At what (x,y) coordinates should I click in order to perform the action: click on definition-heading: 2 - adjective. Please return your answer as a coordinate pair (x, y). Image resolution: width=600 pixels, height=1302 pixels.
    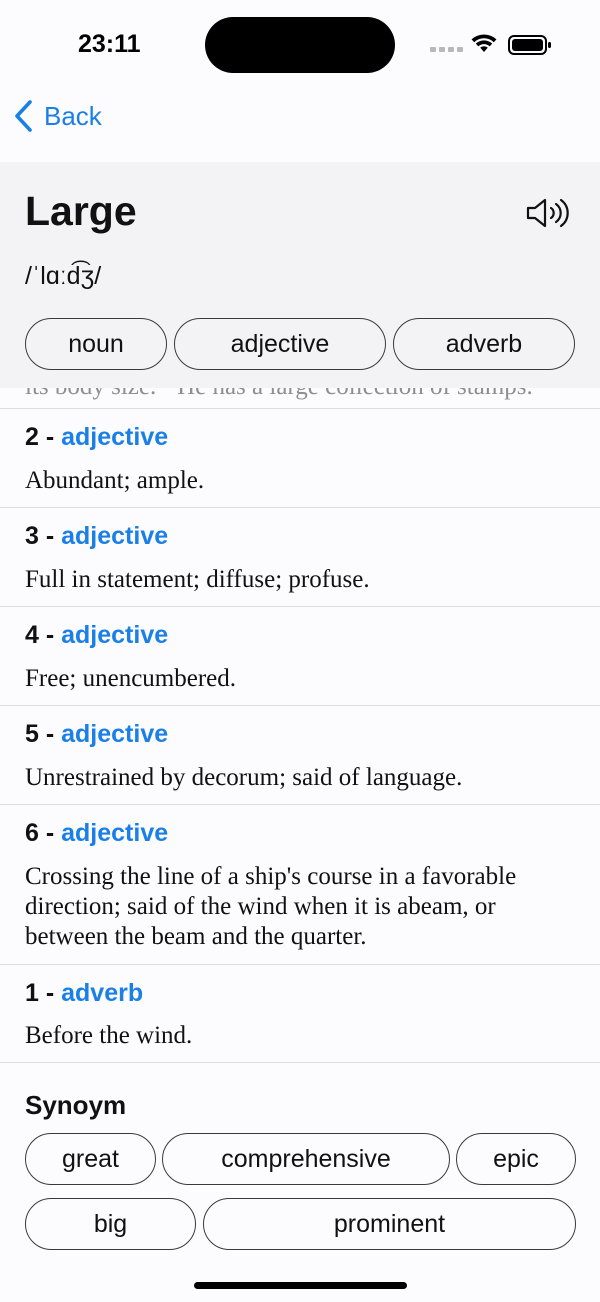
    Looking at the image, I should click on (96, 437).